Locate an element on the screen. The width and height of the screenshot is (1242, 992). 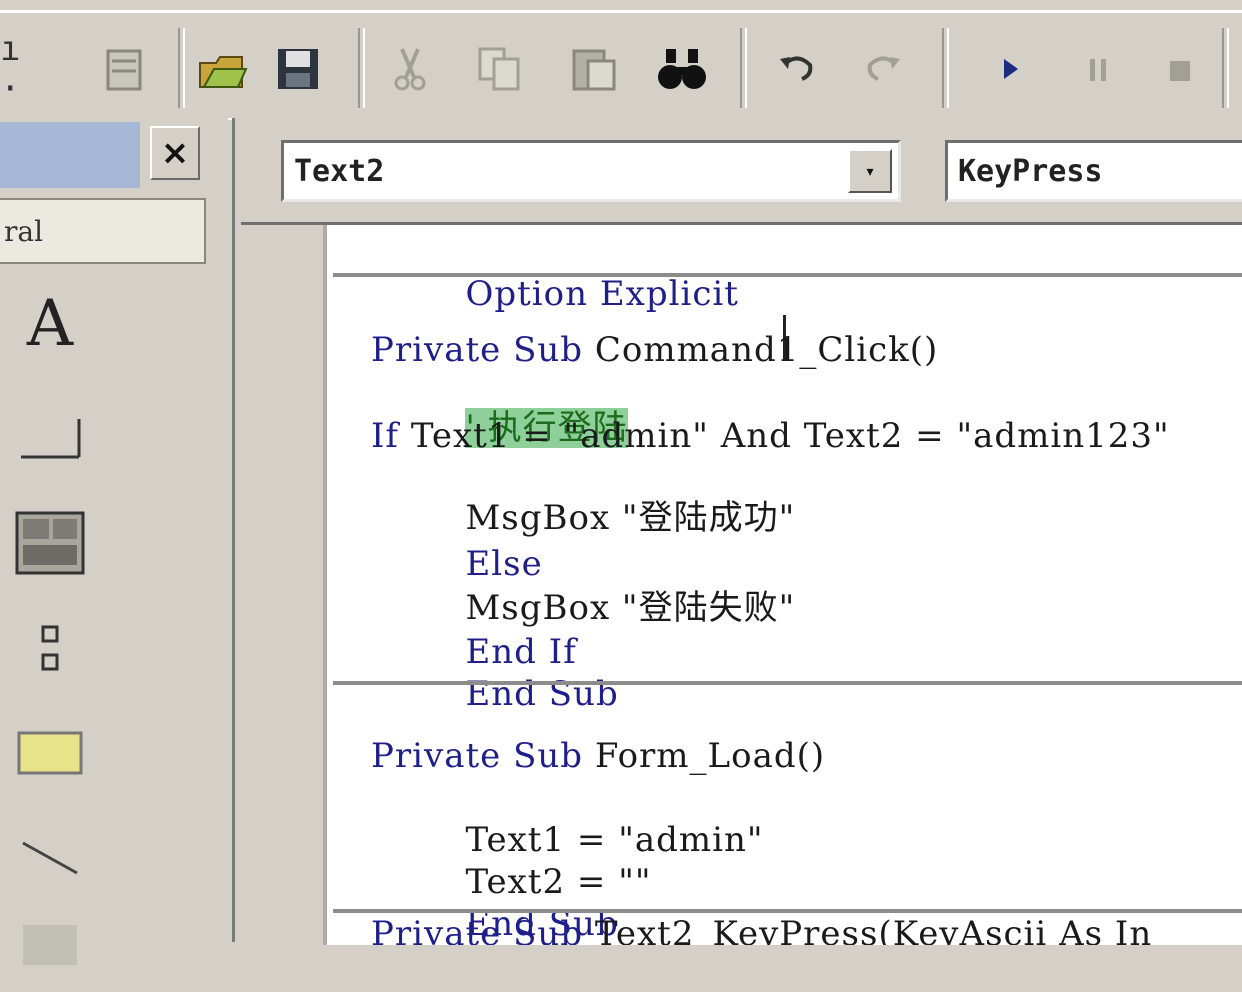
textbox-tool is located at coordinates (50, 438).